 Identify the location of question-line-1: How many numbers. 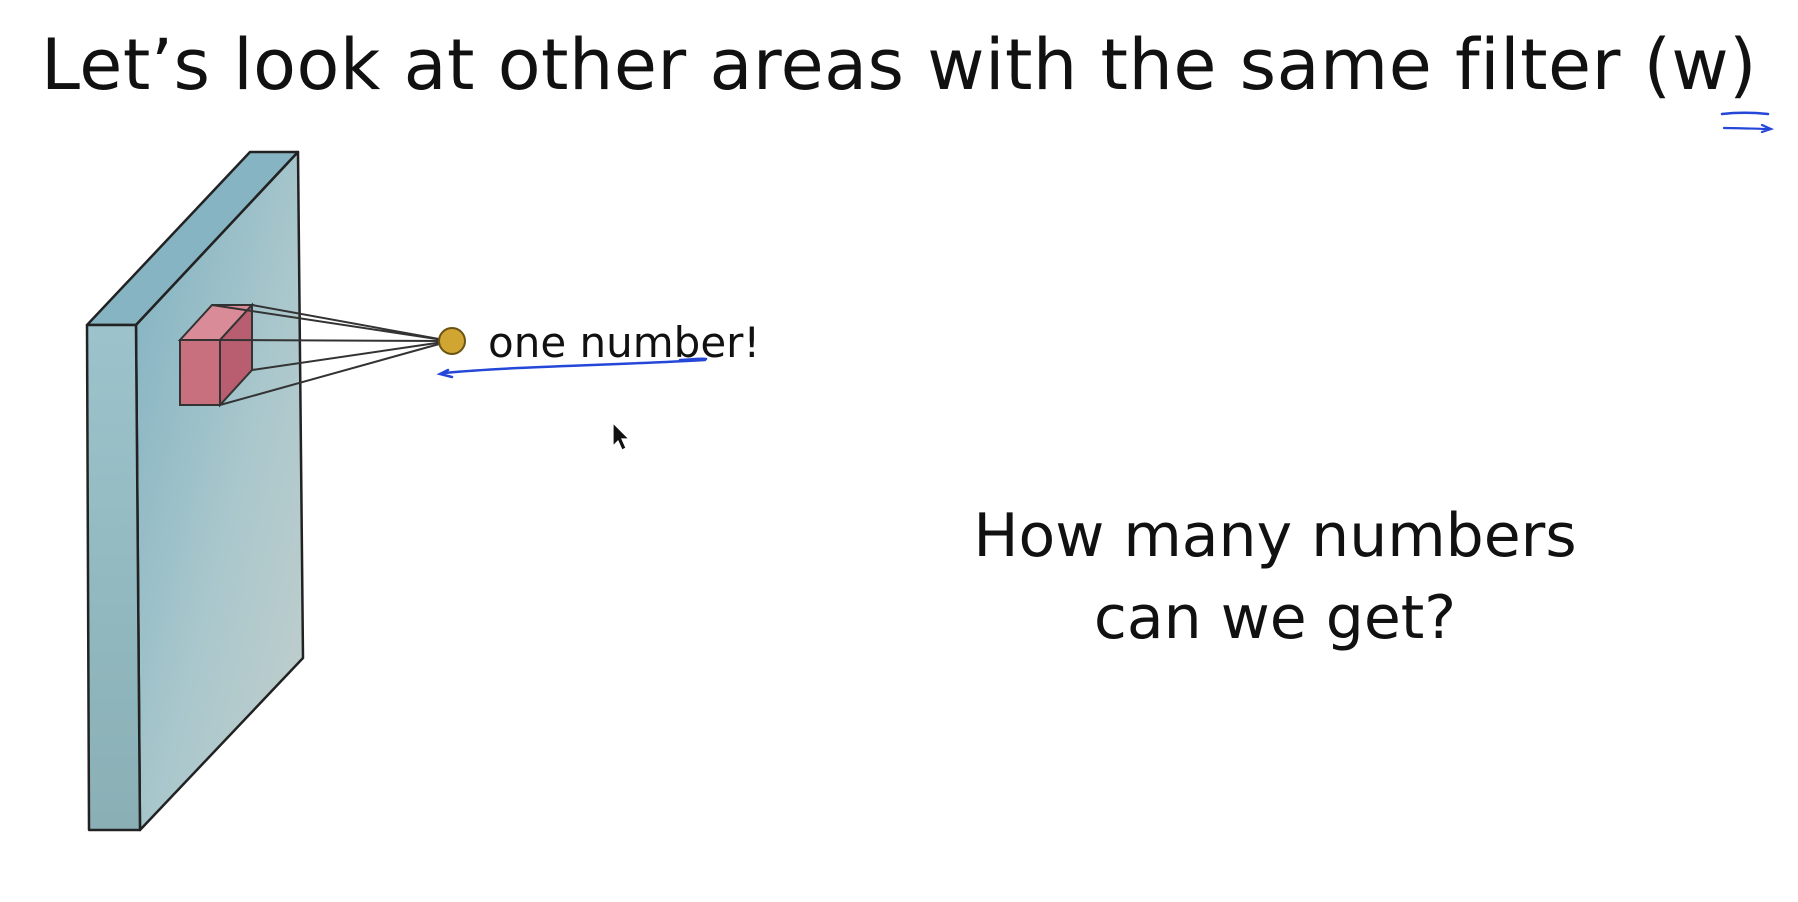
(1275, 536).